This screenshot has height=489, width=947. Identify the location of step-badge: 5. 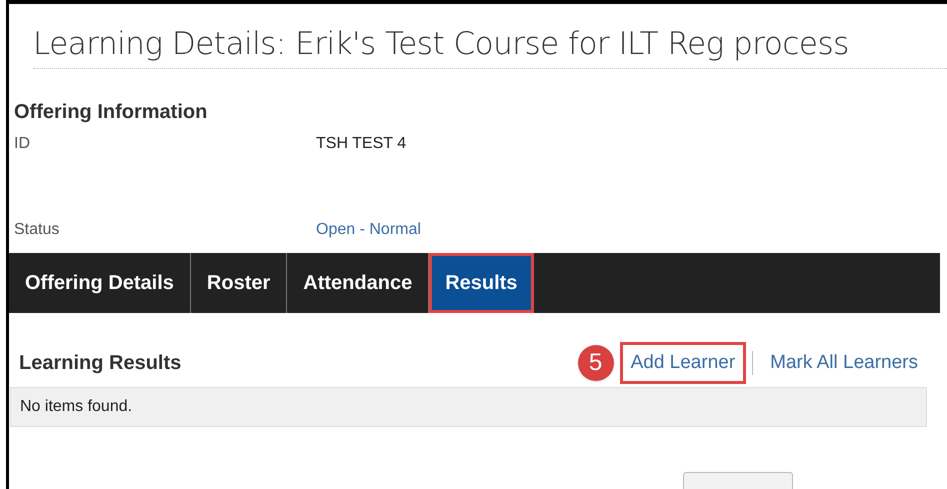
(596, 363).